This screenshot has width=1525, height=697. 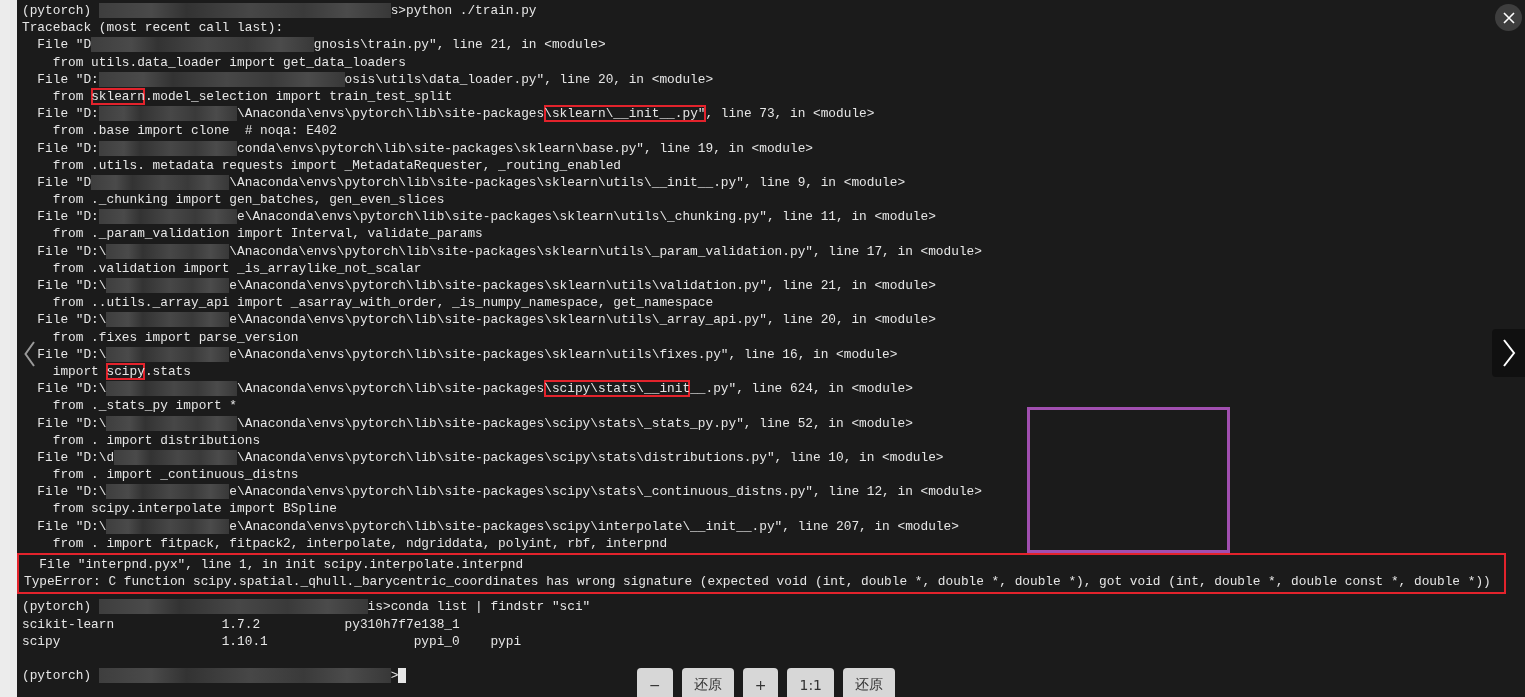 What do you see at coordinates (298, 96) in the screenshot?
I see `terminal-text: .model_selection import train_test_split` at bounding box center [298, 96].